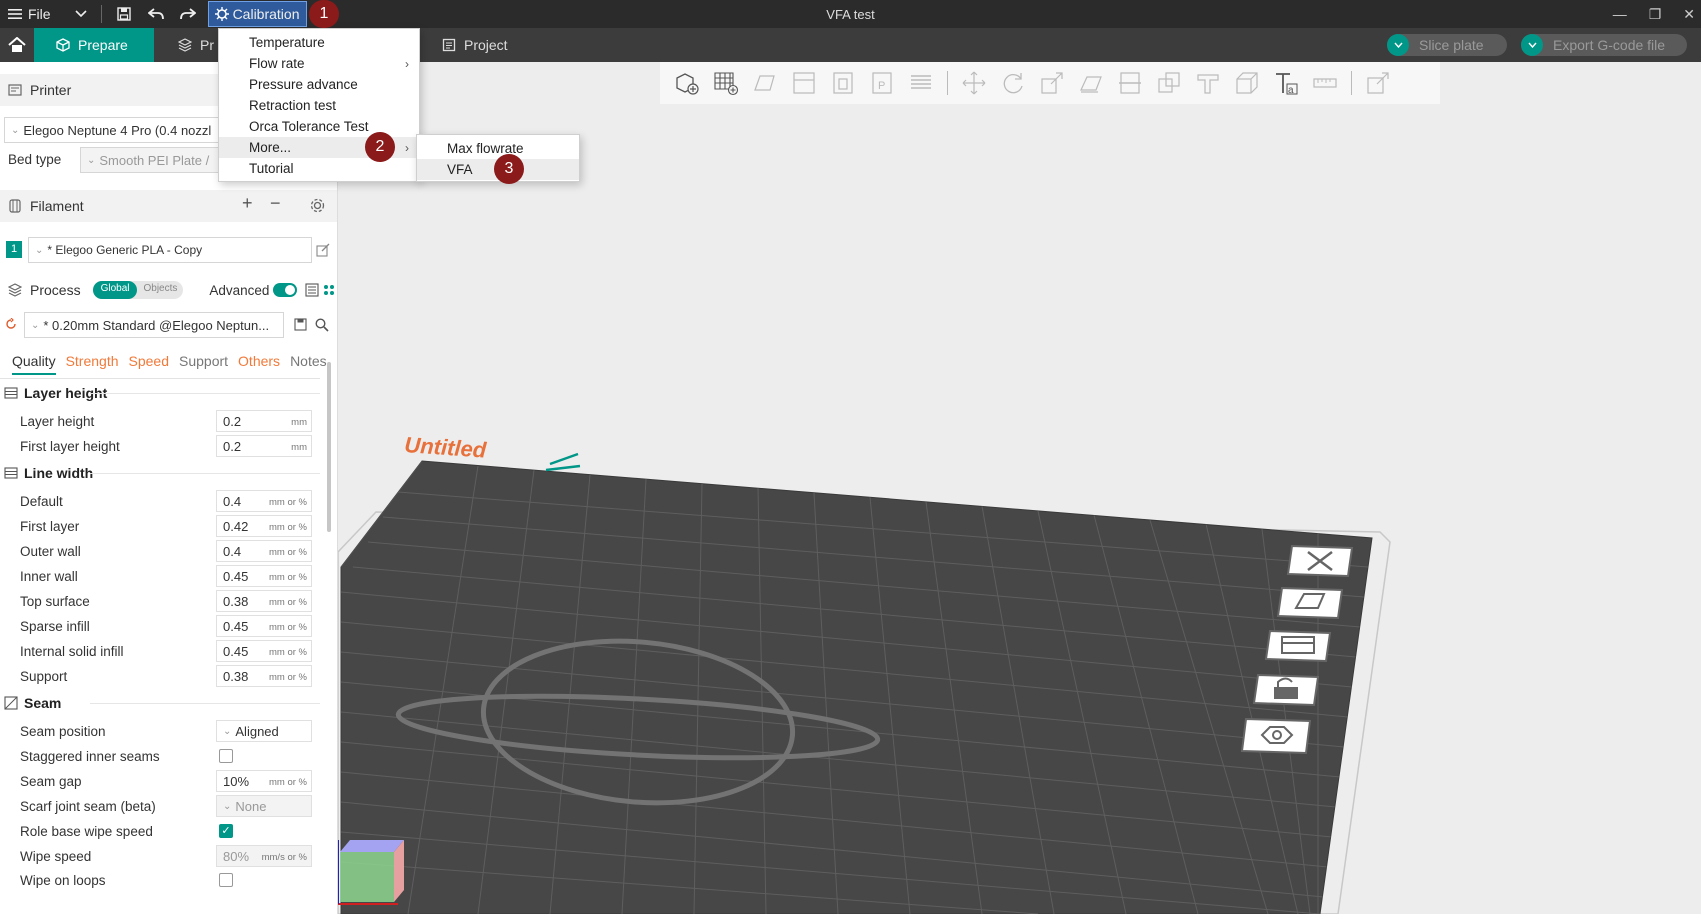 This screenshot has width=1701, height=914. I want to click on menu-item-label: Tutorial, so click(271, 168).